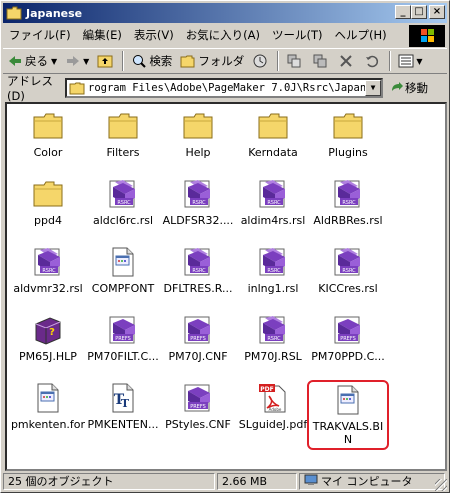 Image resolution: width=450 pixels, height=493 pixels. I want to click on file-item-label: aldcl6rc.rsl, so click(123, 220).